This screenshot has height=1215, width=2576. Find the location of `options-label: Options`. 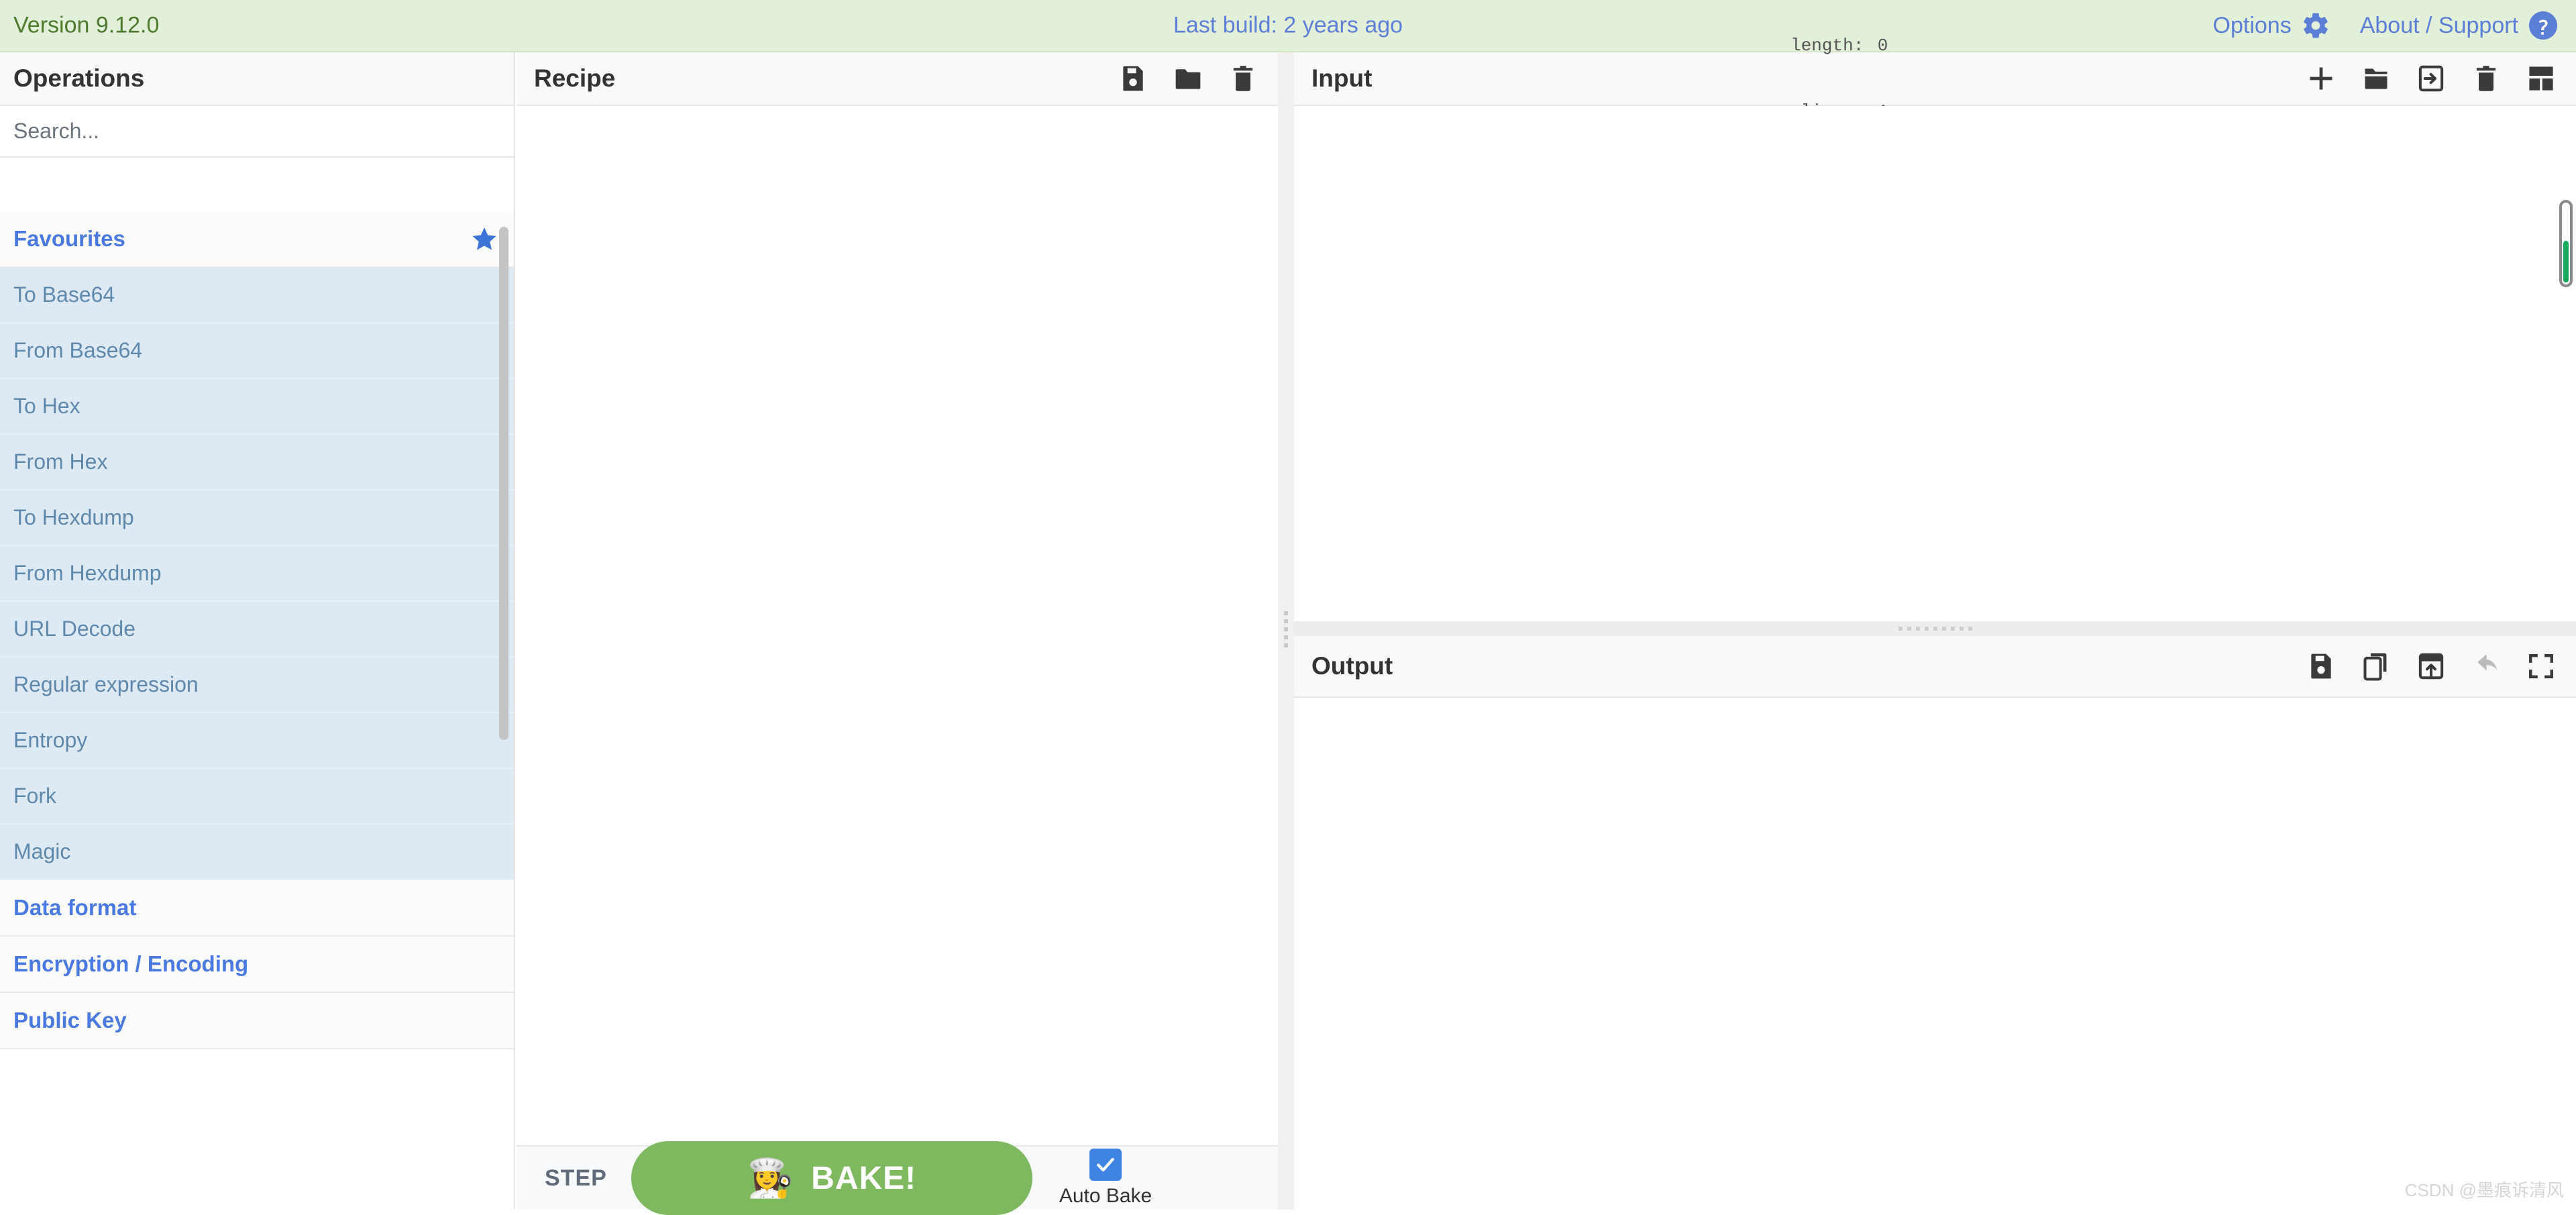

options-label: Options is located at coordinates (2252, 26).